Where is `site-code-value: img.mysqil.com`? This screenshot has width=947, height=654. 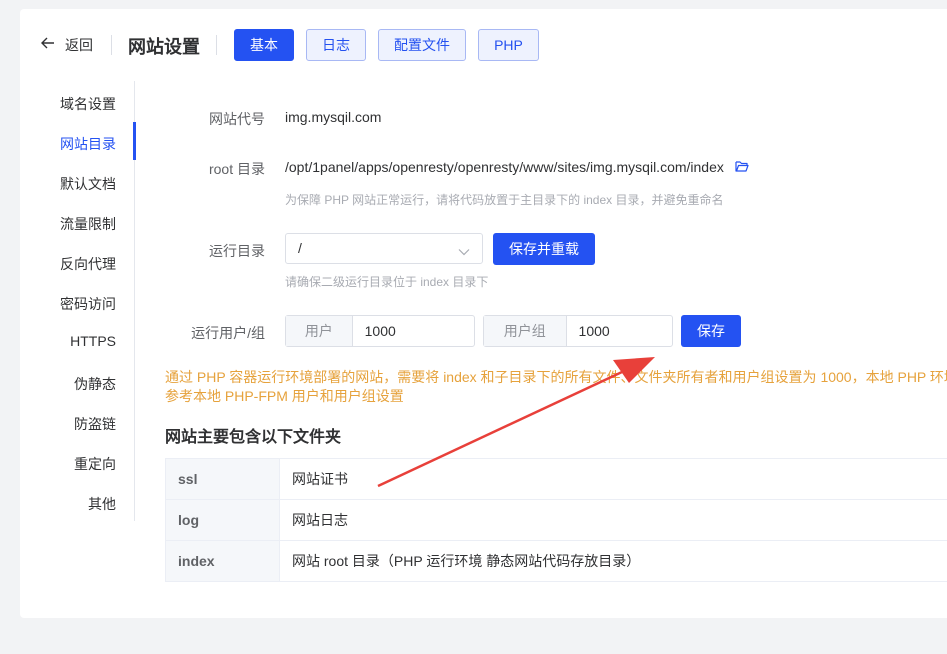
site-code-value: img.mysqil.com is located at coordinates (333, 117).